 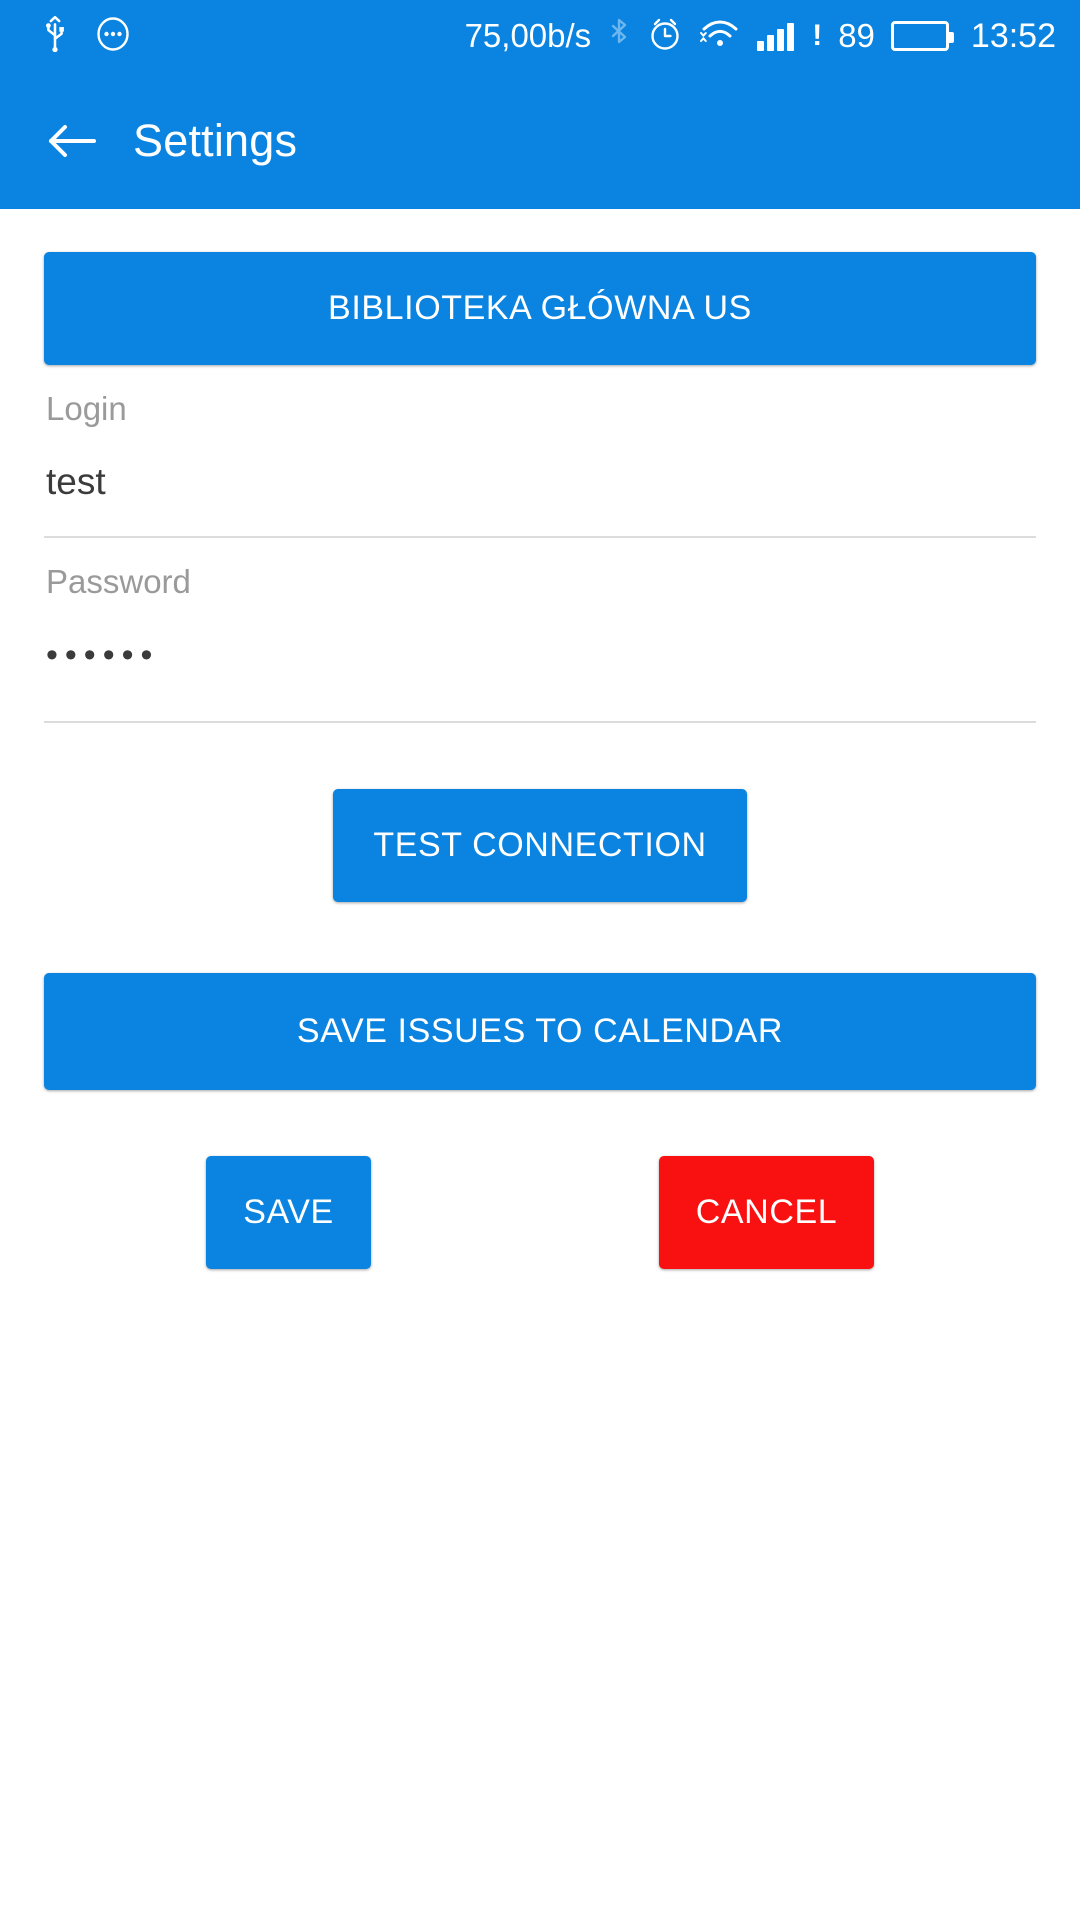 I want to click on alarm-clock-icon, so click(x=665, y=36).